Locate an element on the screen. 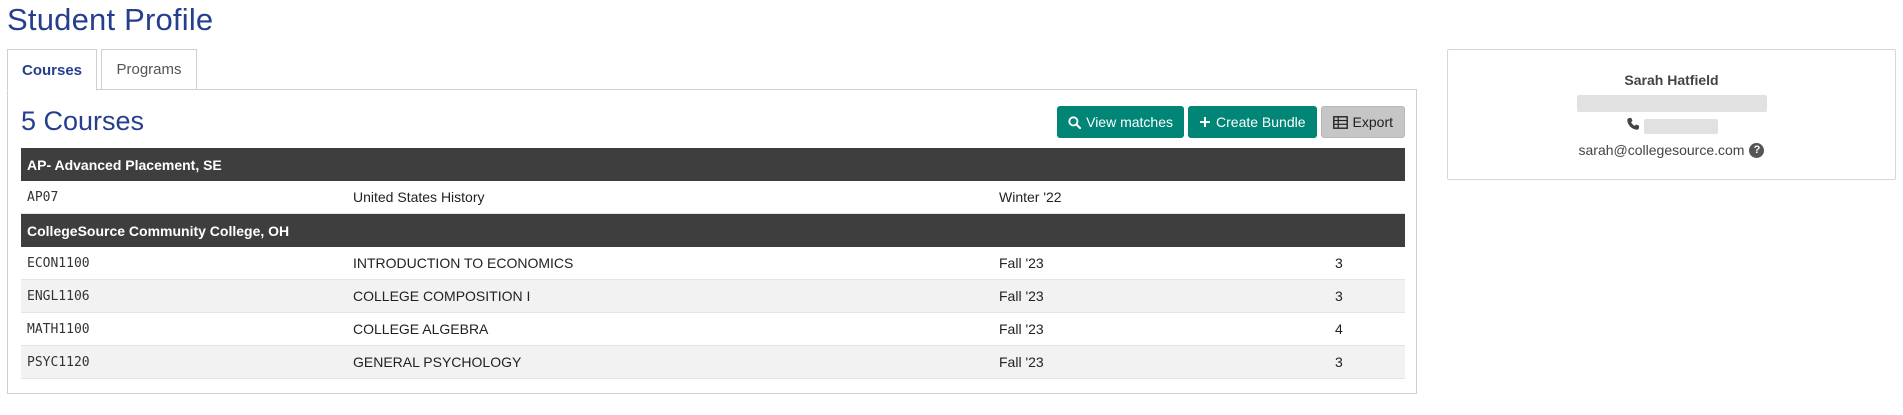  institution-group-header: CollegeSource Community College, OH is located at coordinates (713, 230).